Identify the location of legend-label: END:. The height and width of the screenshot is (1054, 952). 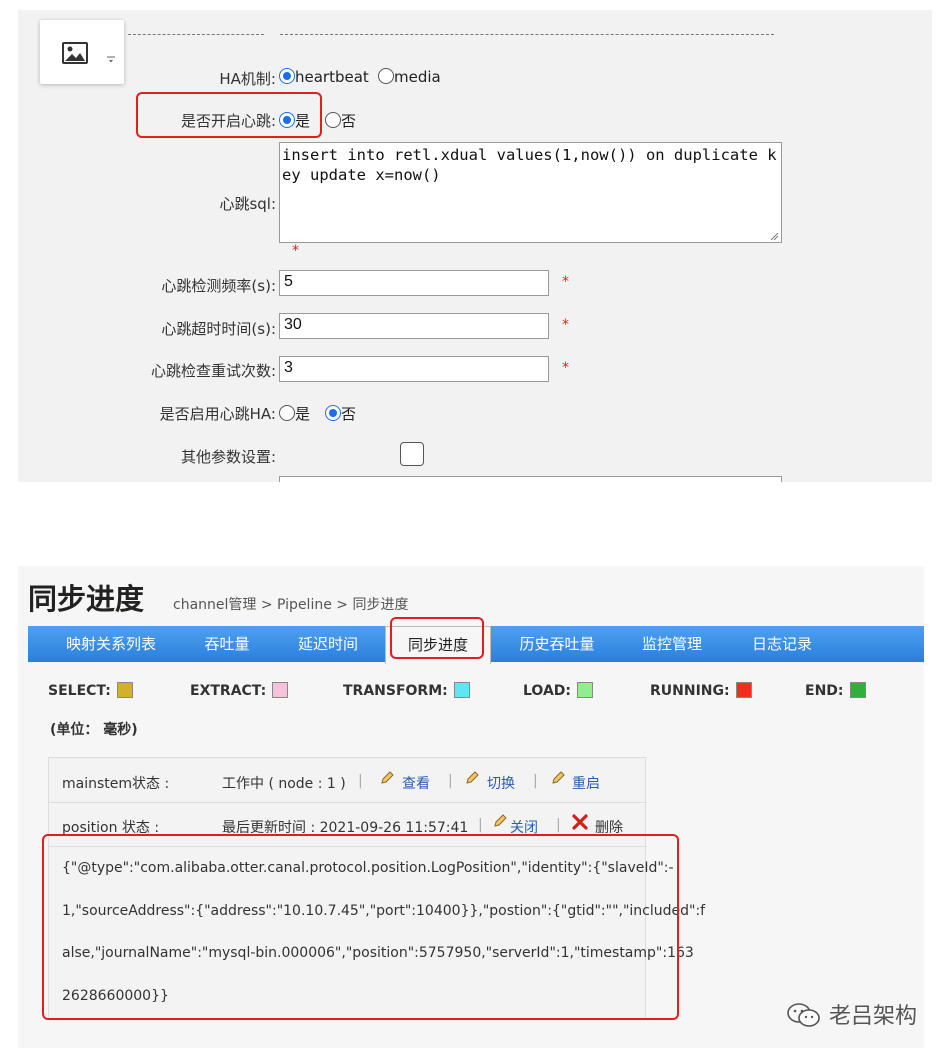
(824, 691).